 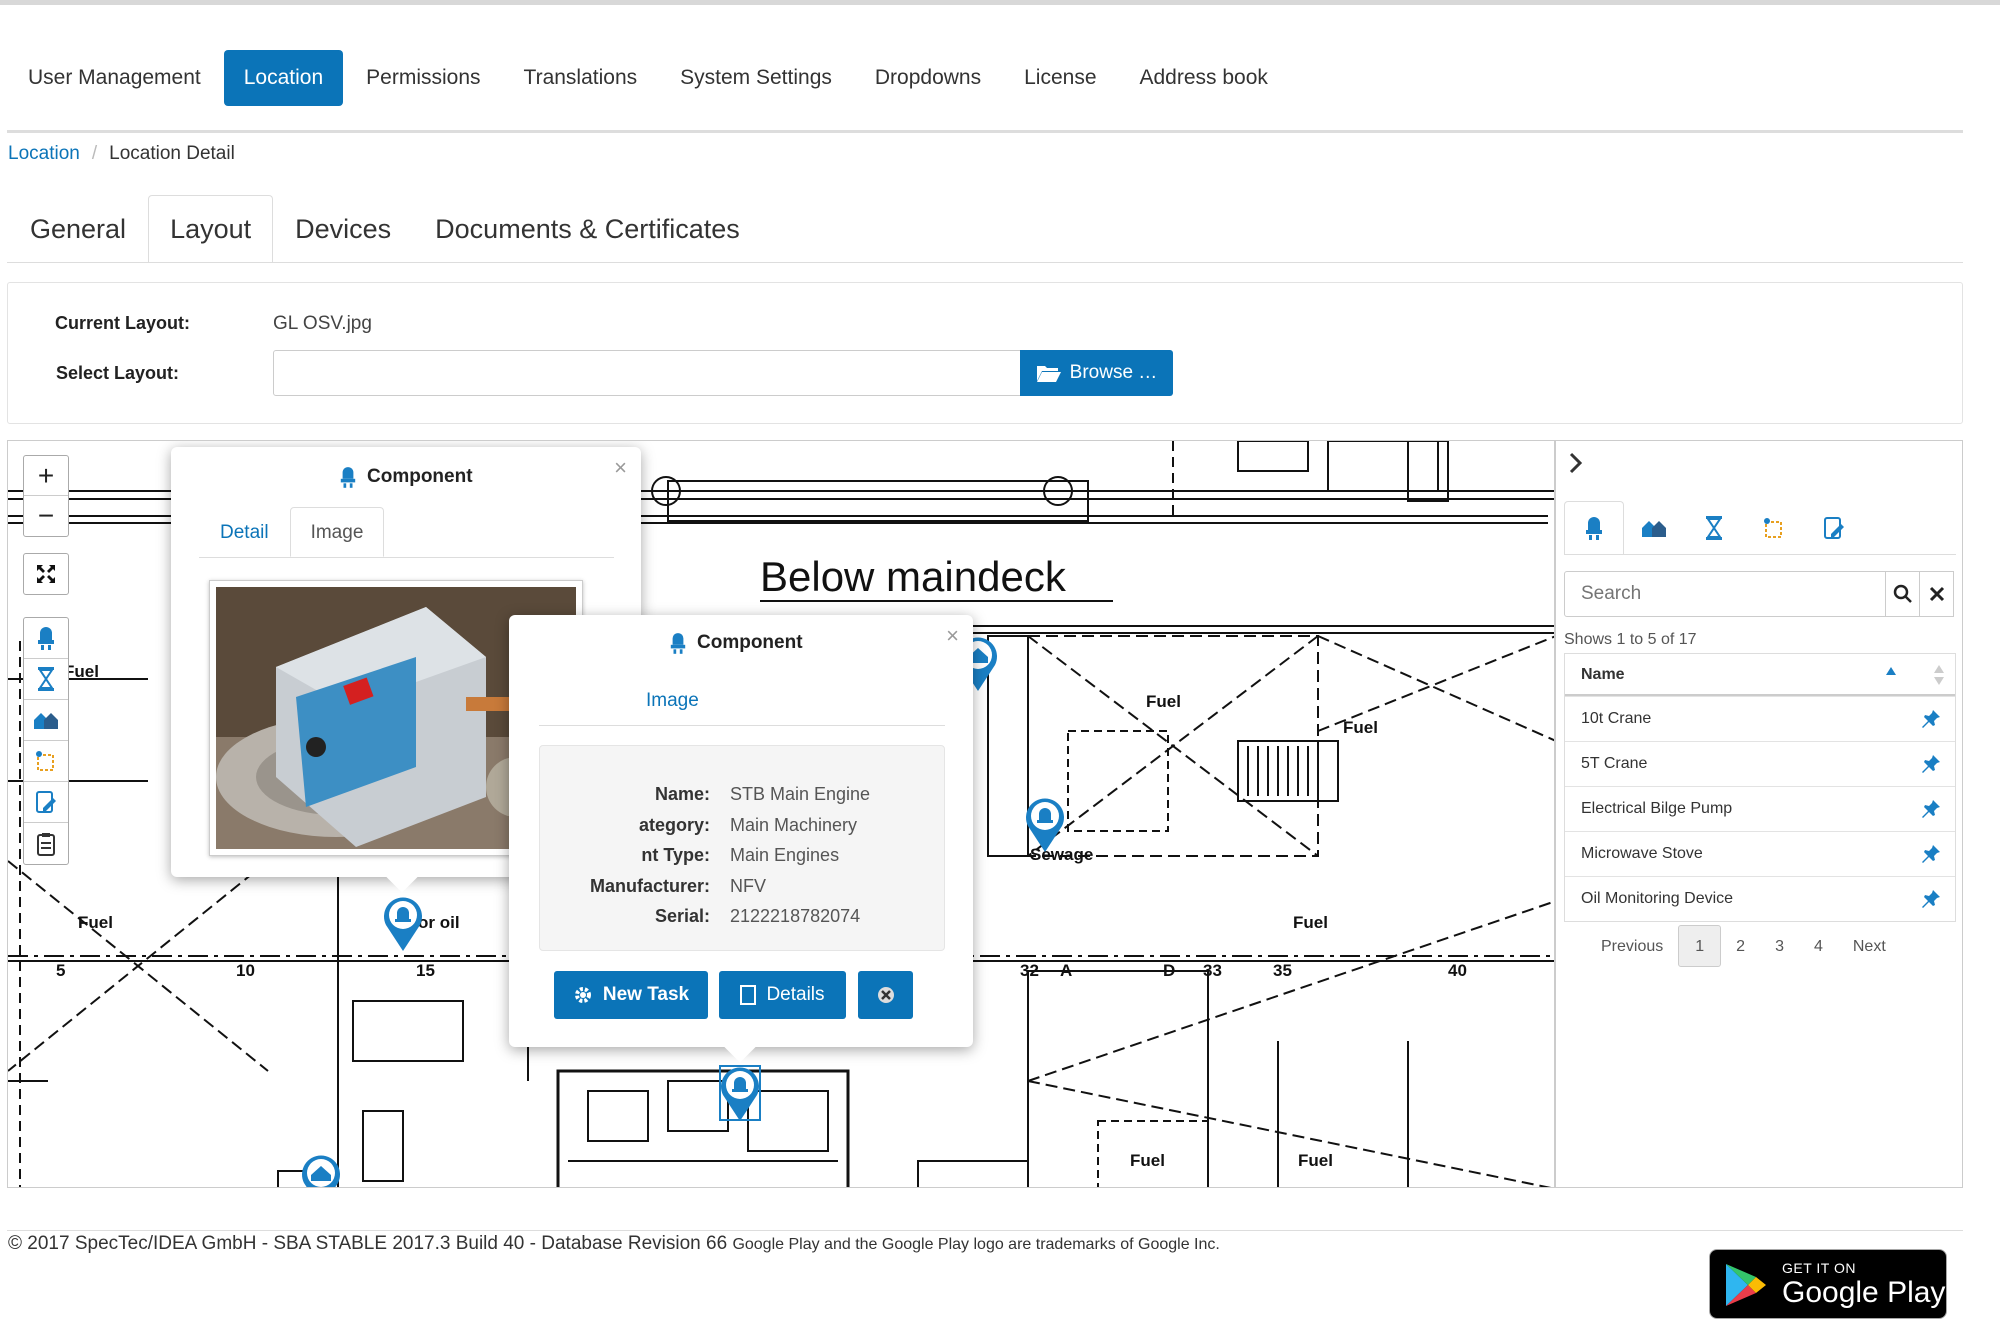 What do you see at coordinates (245, 970) in the screenshot?
I see `frame-number: 10` at bounding box center [245, 970].